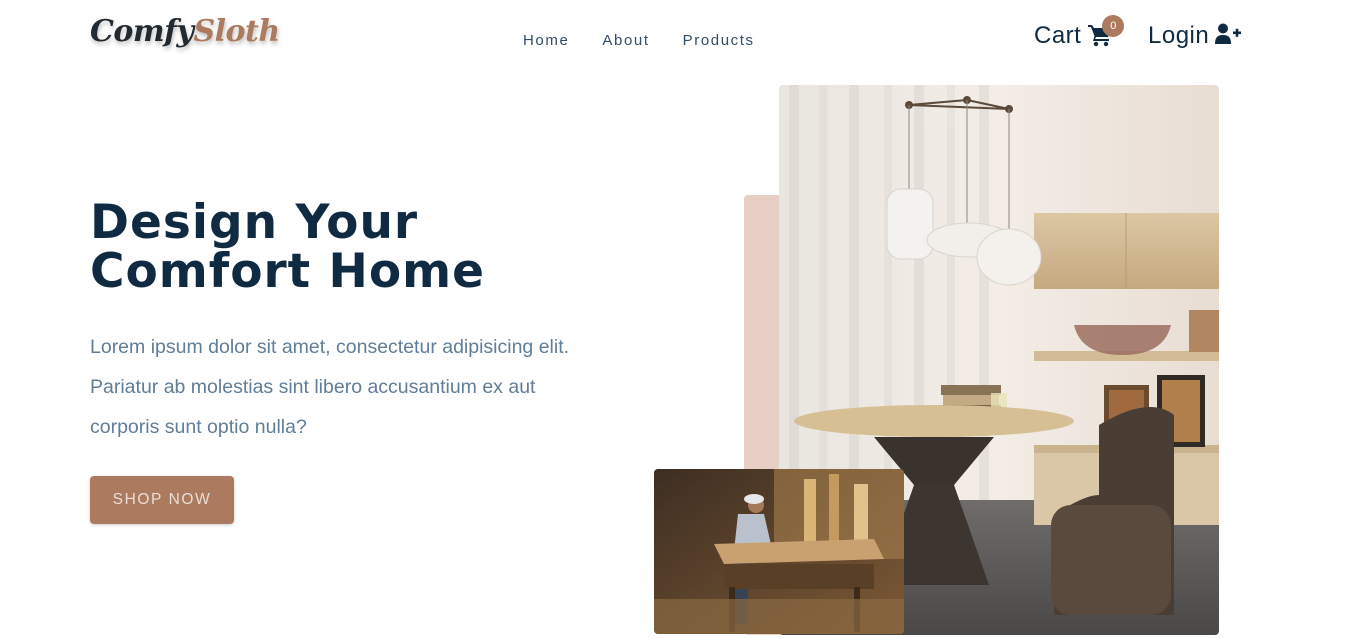 This screenshot has height=638, width=1347. Describe the element at coordinates (779, 551) in the screenshot. I see `woodworker-image` at that location.